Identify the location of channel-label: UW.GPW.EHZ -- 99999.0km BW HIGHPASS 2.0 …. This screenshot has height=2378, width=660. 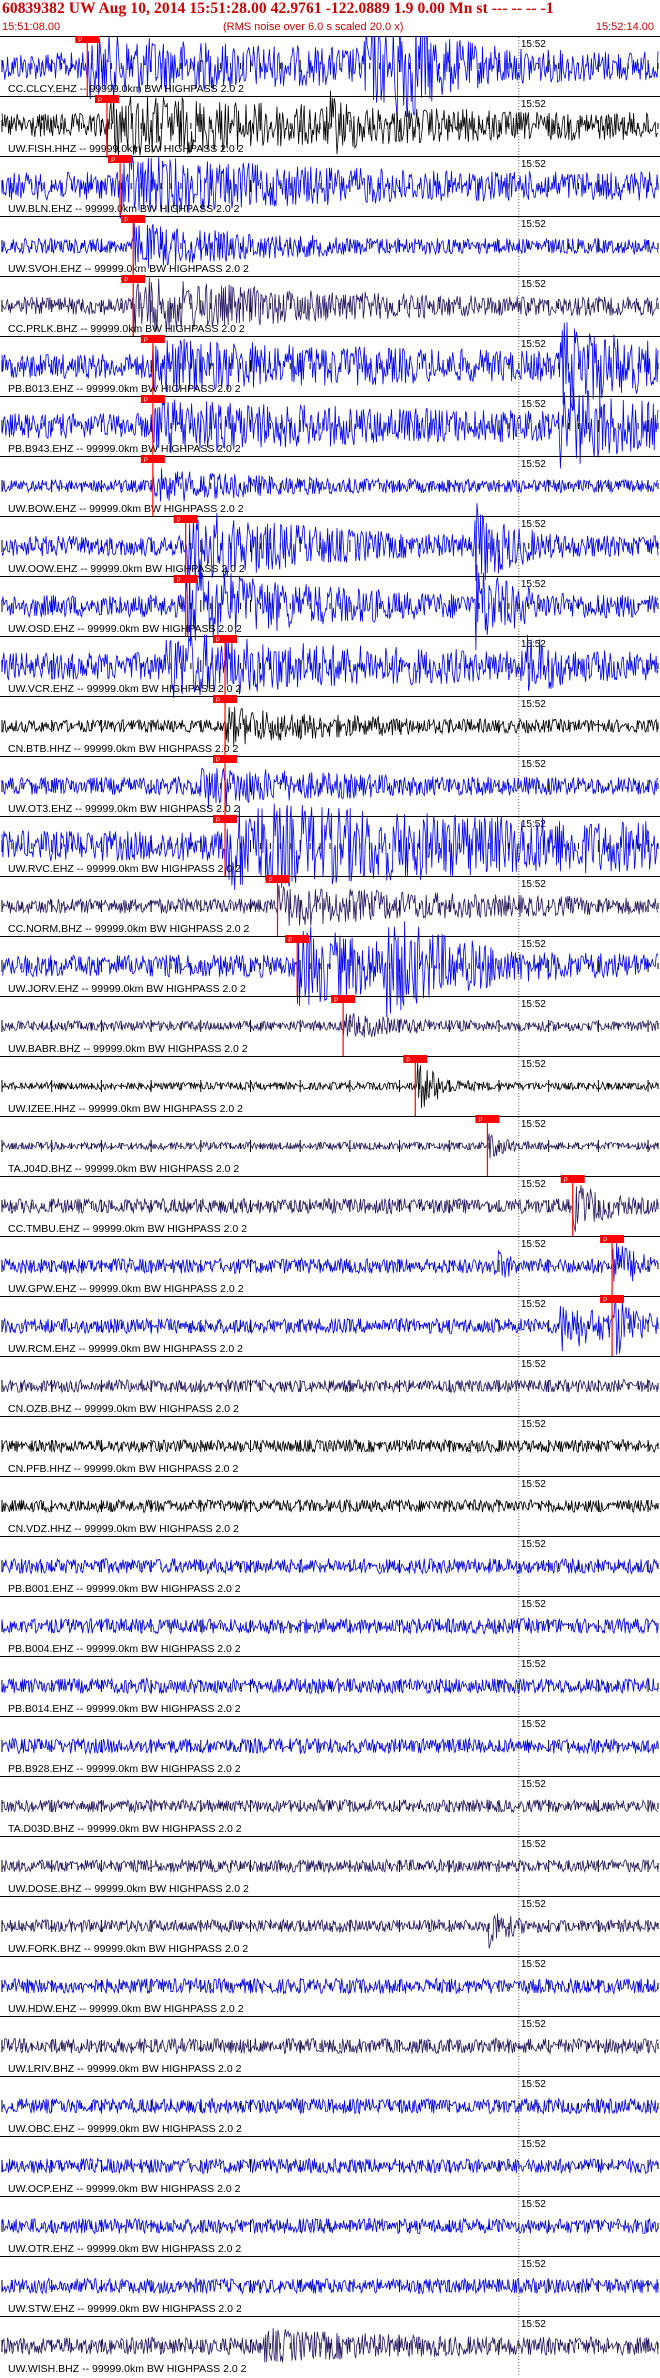
(126, 1289).